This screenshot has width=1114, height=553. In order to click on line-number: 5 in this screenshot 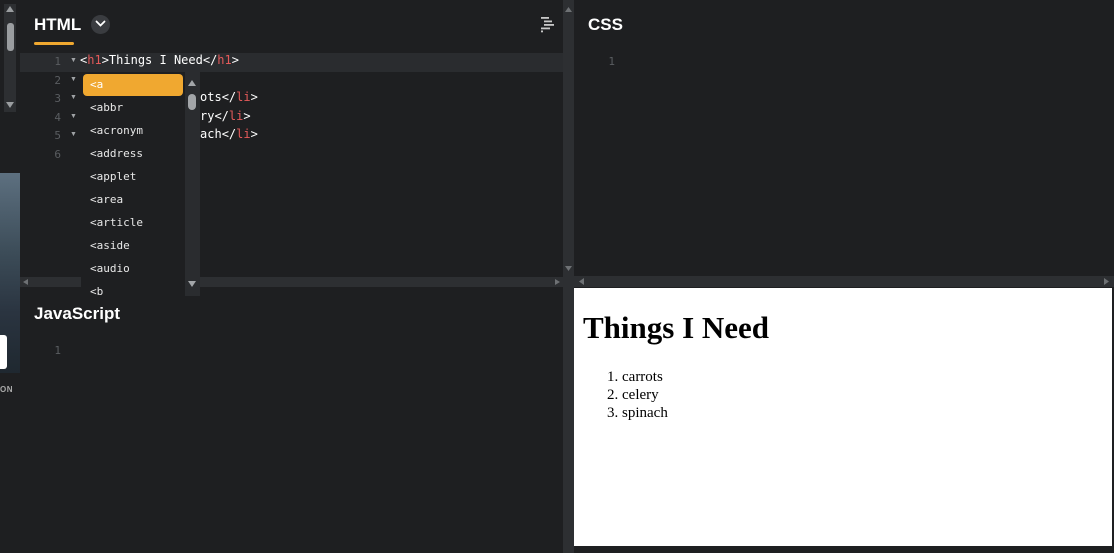, I will do `click(57, 135)`.